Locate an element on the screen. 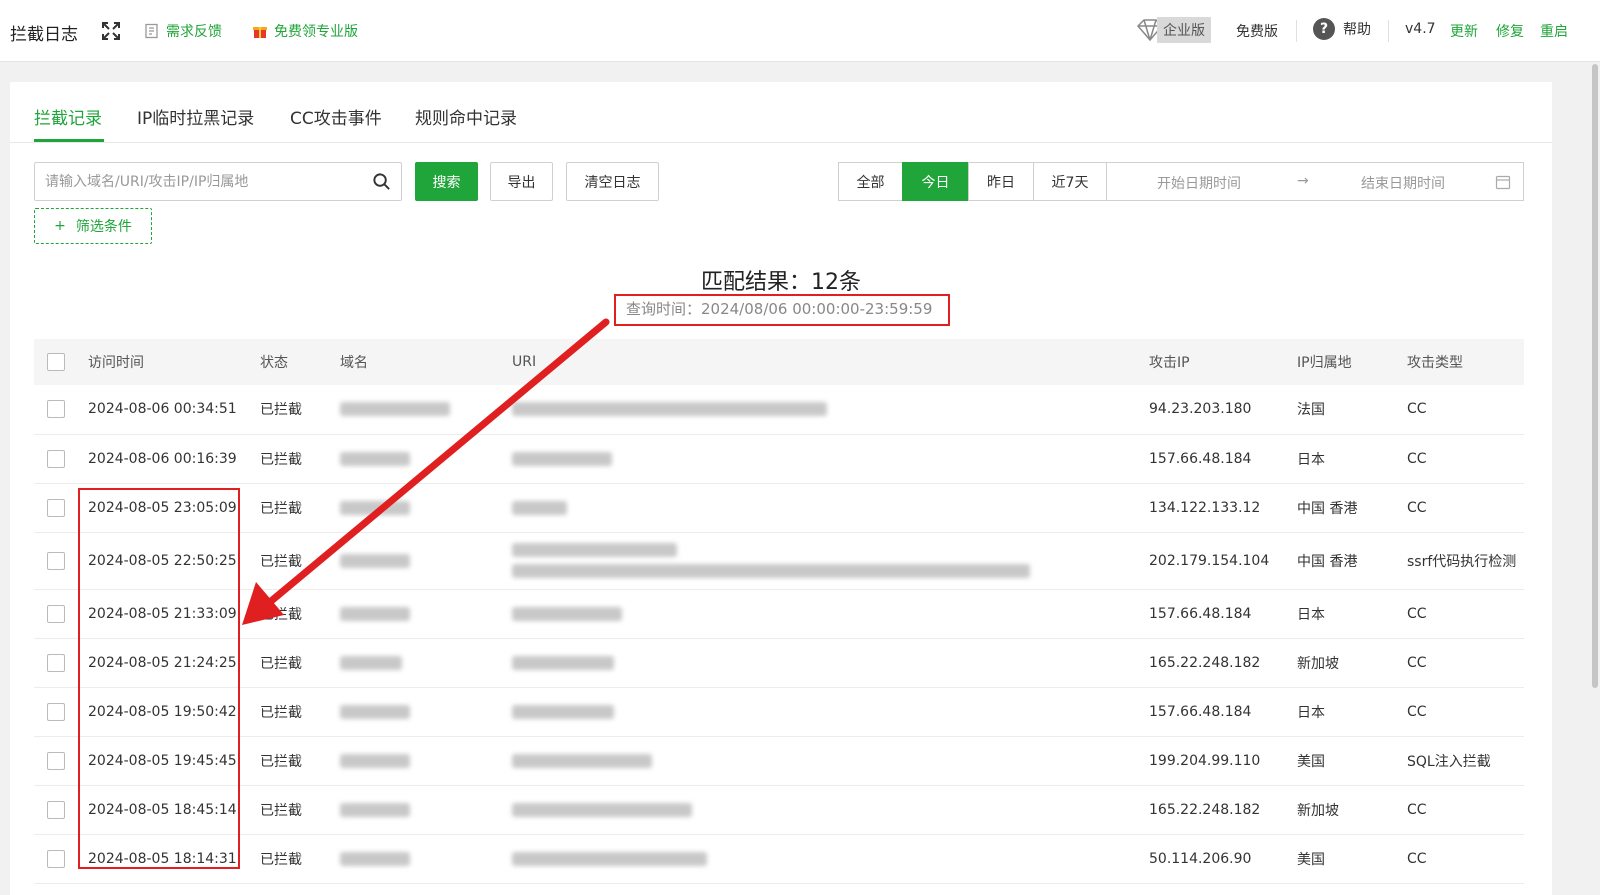 The image size is (1600, 895). date-range-picker: 开始日期时间 → 结束日期时间 is located at coordinates (1315, 181).